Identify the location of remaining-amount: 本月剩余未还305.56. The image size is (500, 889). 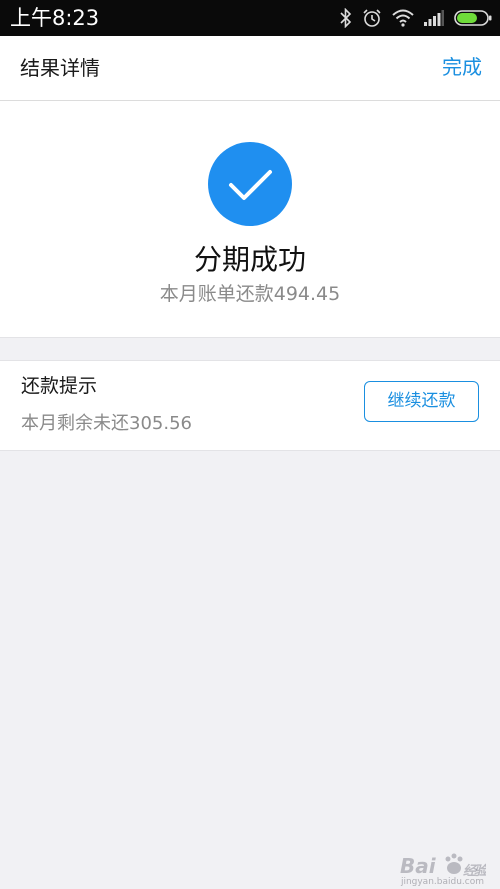
(106, 423).